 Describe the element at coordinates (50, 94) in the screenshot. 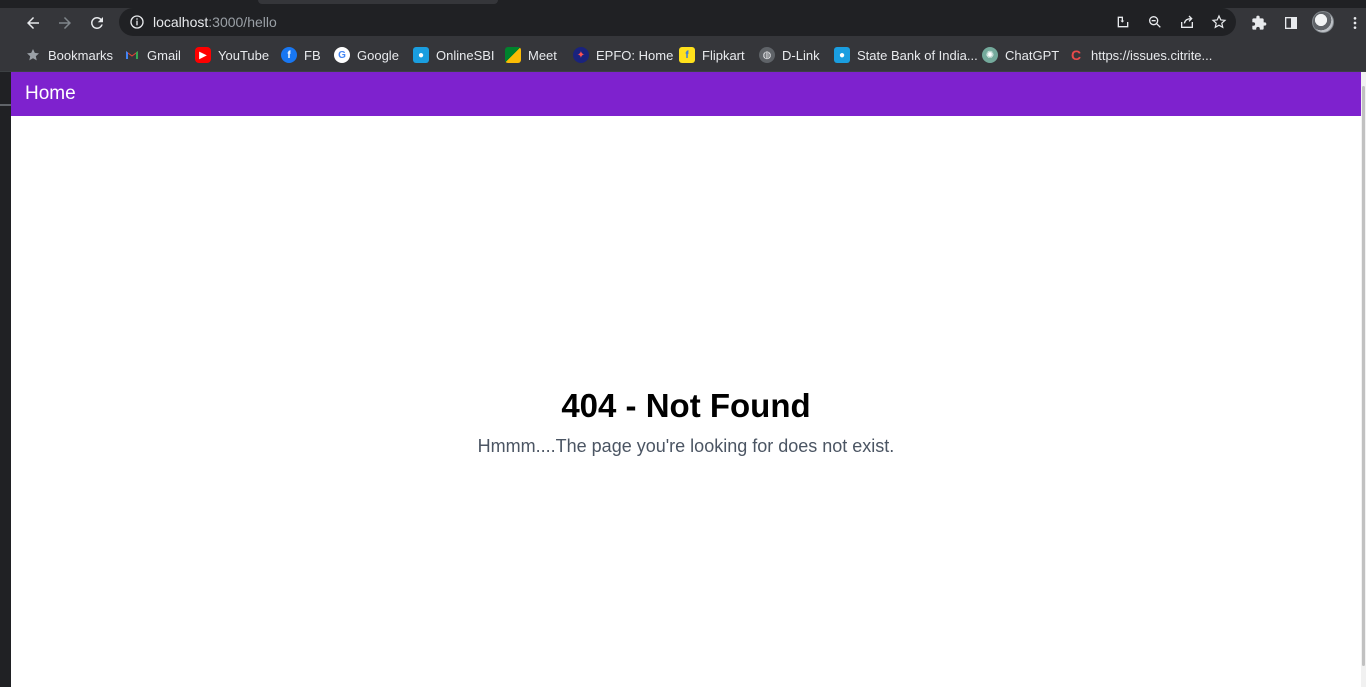

I see `home-link: Home` at that location.